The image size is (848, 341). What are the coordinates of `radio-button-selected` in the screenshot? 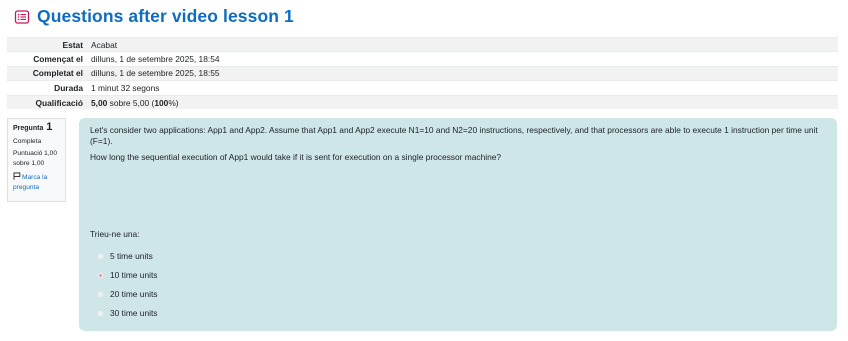 It's located at (100, 275).